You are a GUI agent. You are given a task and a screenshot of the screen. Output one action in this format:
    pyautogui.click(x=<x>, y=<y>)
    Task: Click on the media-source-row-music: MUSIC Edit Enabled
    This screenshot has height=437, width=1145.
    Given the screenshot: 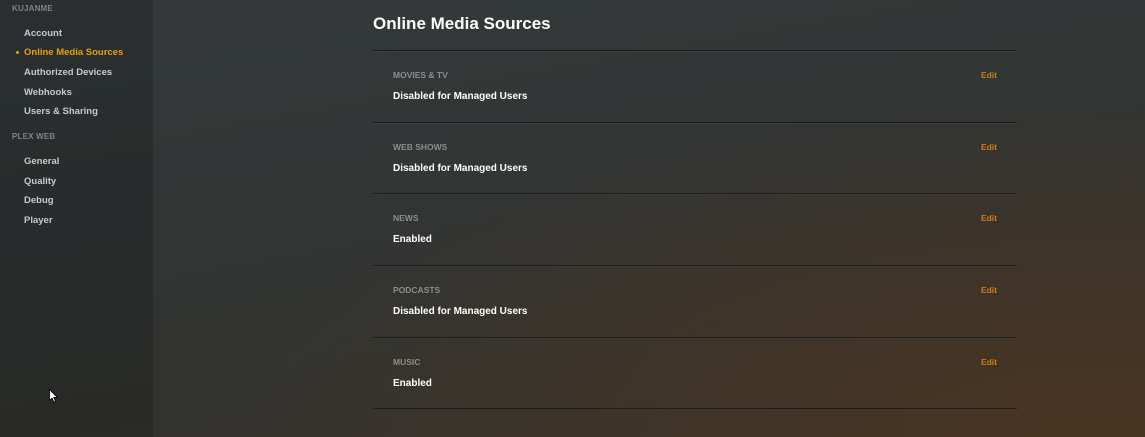 What is the action you would take?
    pyautogui.click(x=695, y=373)
    